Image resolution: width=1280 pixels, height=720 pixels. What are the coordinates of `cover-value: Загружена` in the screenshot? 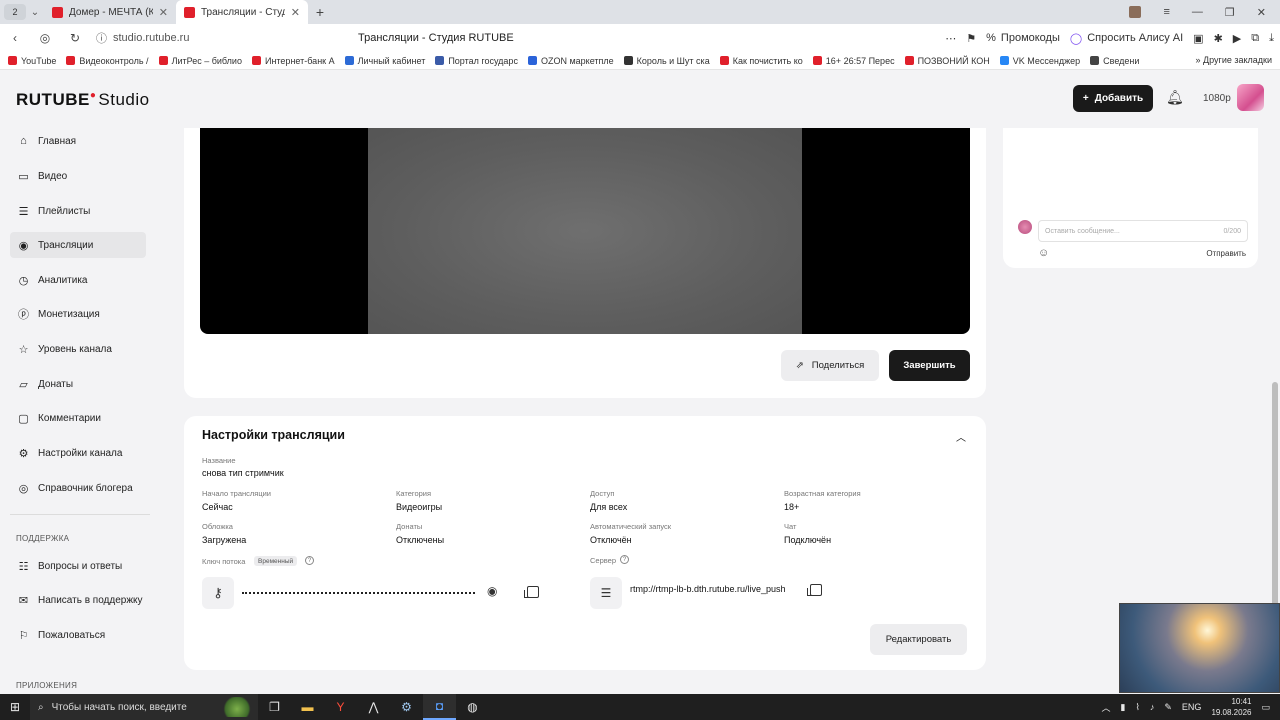 It's located at (224, 540).